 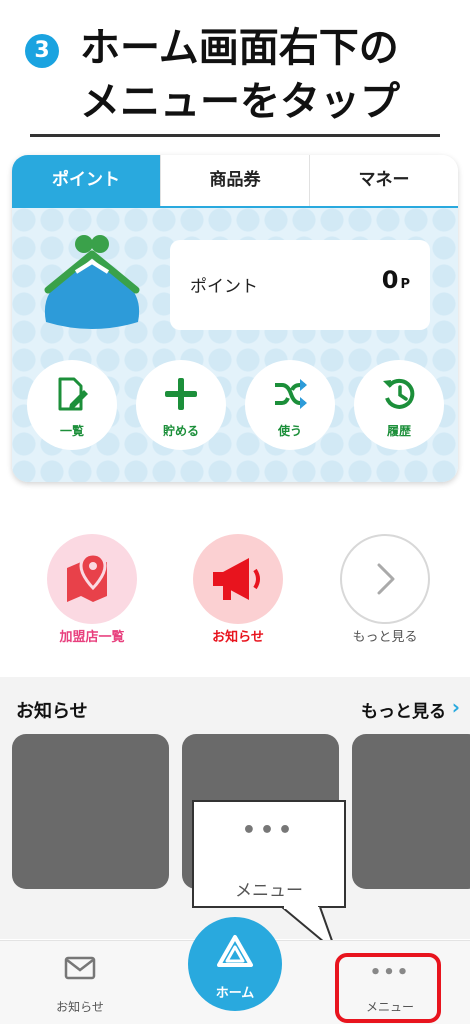 What do you see at coordinates (289, 431) in the screenshot?
I see `action-use-label: 使う` at bounding box center [289, 431].